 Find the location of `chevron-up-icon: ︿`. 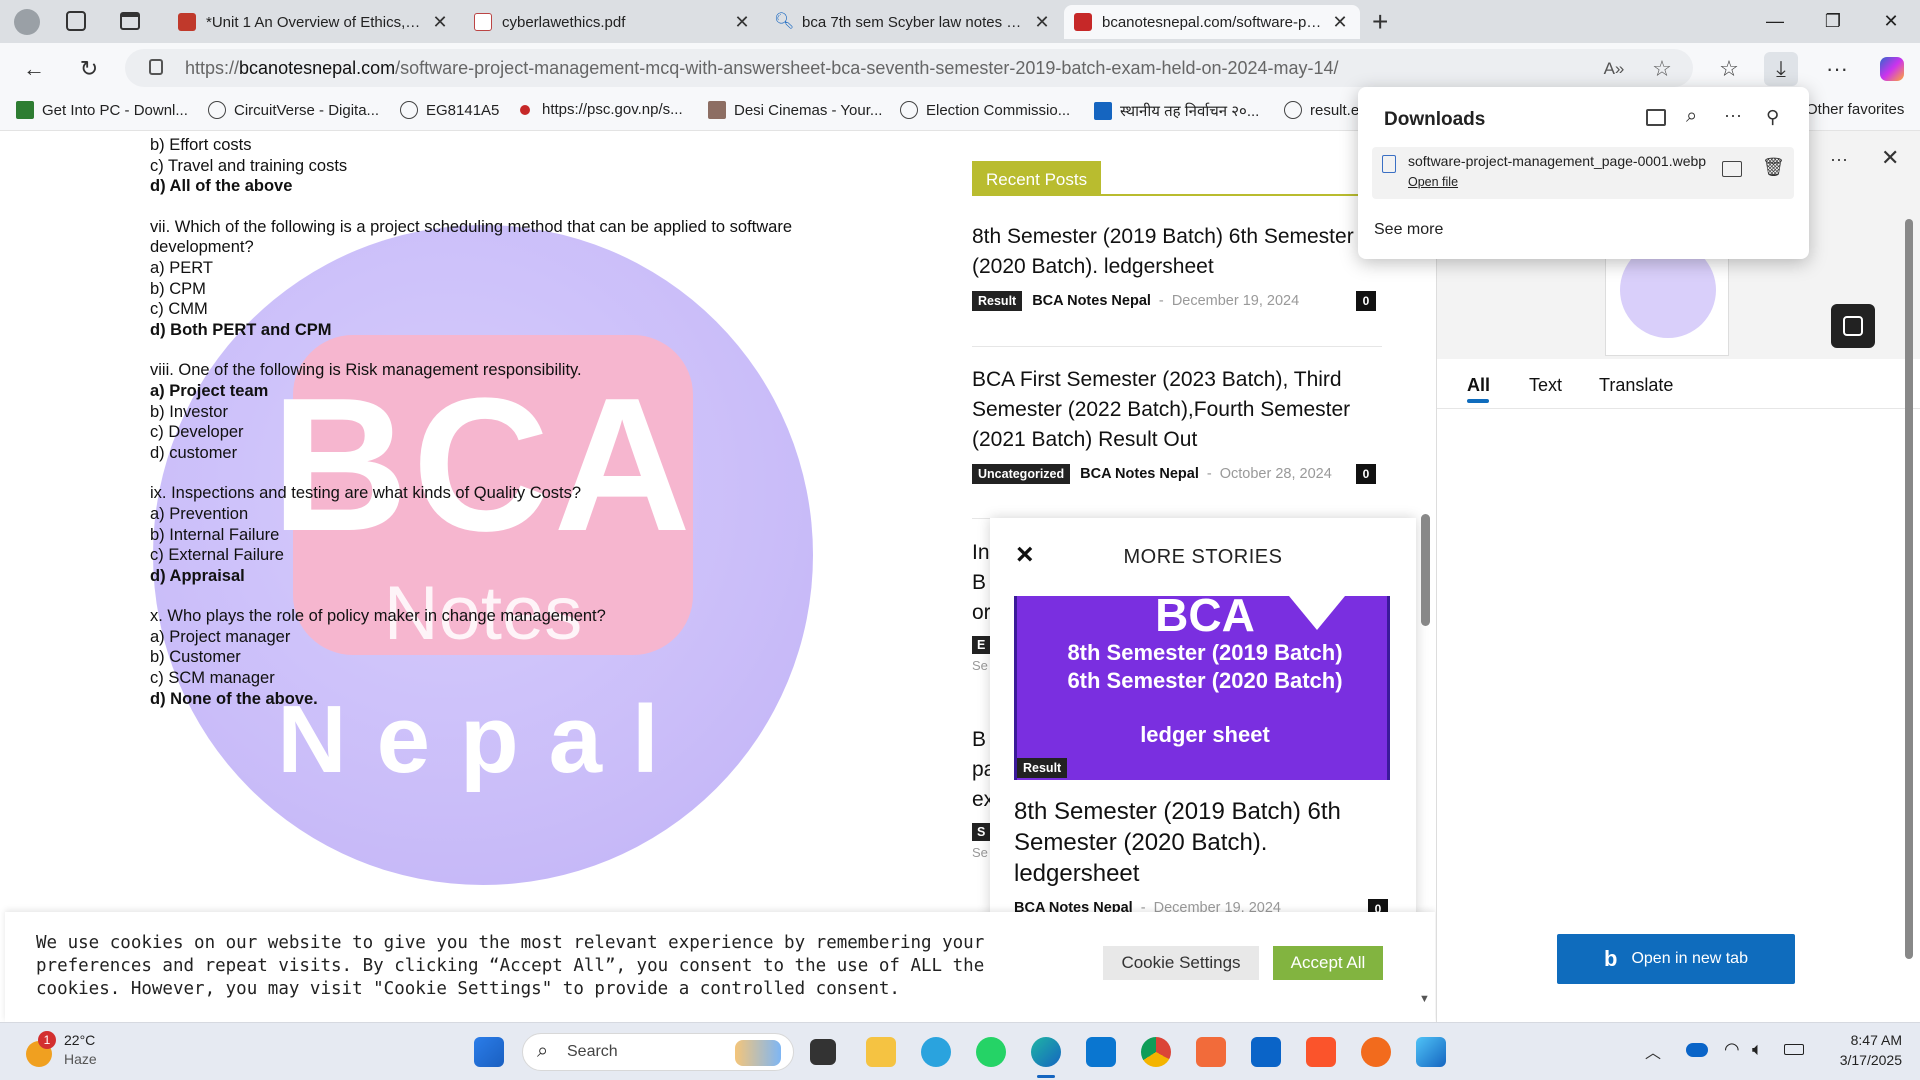

chevron-up-icon: ︿ is located at coordinates (1653, 1051).